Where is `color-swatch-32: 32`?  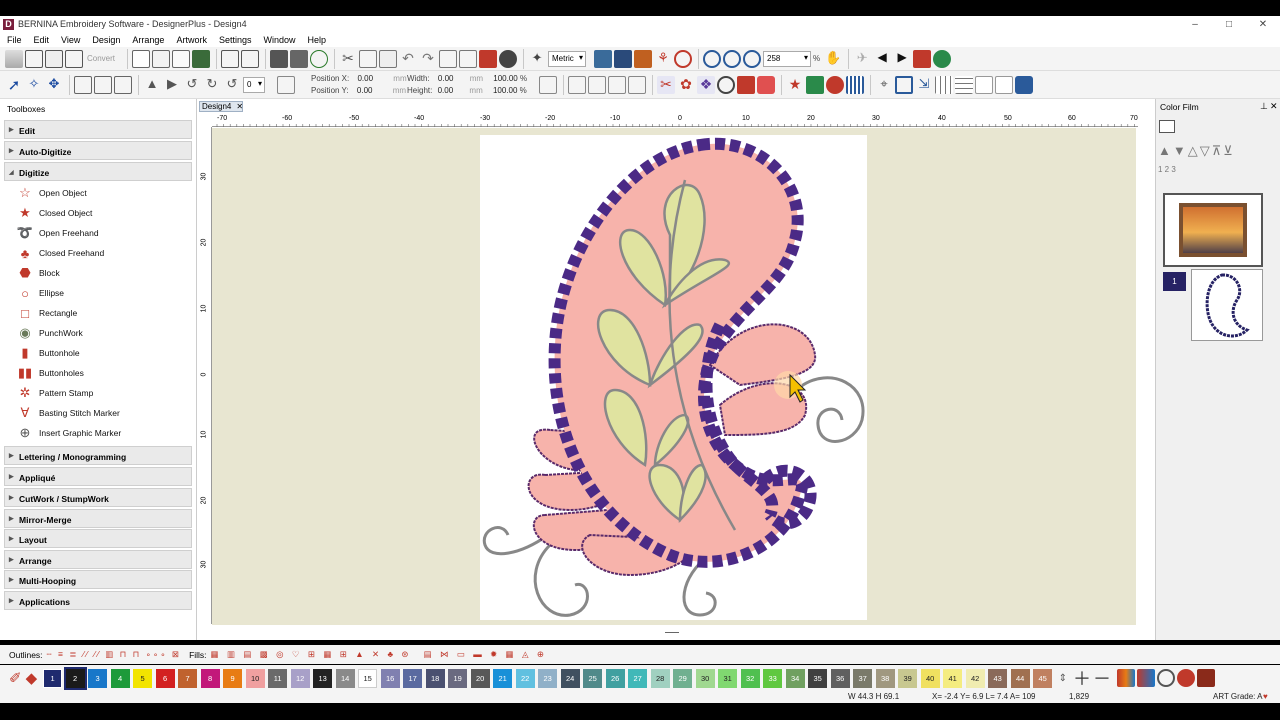 color-swatch-32: 32 is located at coordinates (750, 678).